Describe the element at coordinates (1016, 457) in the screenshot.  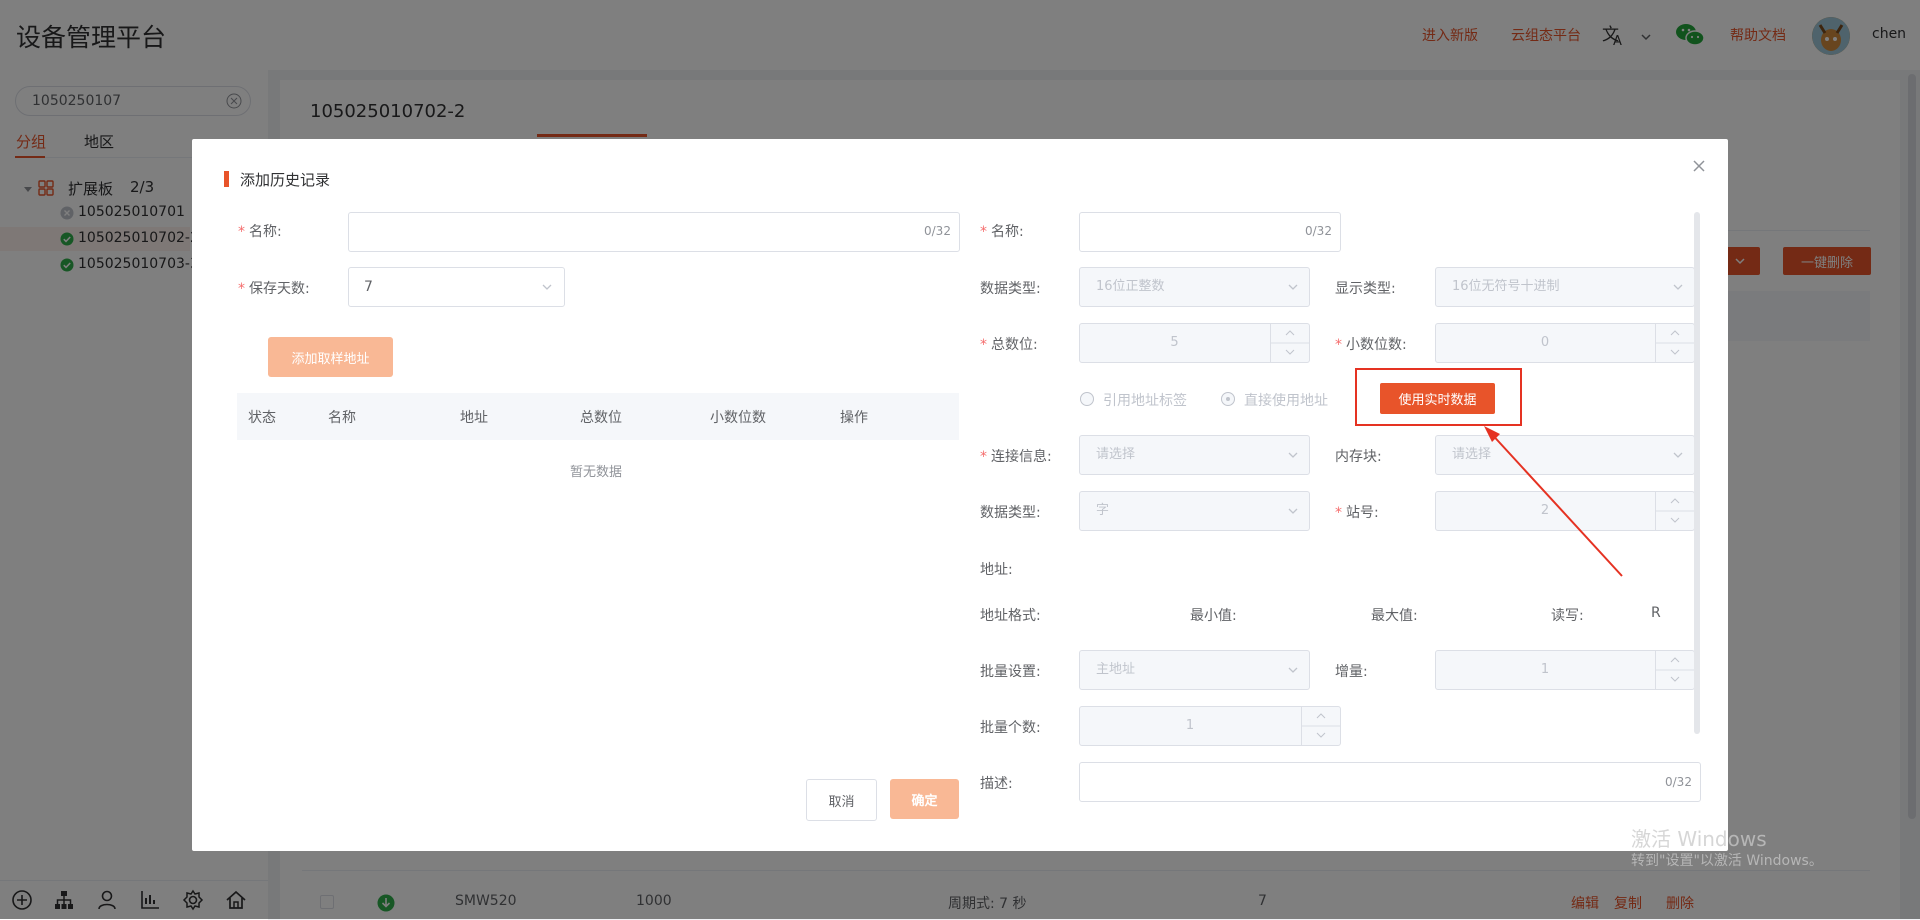
I see `connection-info-label: * 连接信息:` at that location.